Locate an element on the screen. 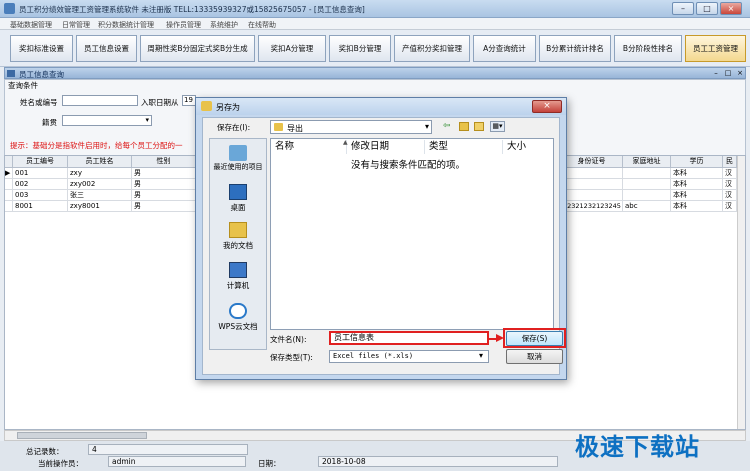 Image resolution: width=750 pixels, height=471 pixels. employee-info-button: 员工信息设置 is located at coordinates (106, 48).